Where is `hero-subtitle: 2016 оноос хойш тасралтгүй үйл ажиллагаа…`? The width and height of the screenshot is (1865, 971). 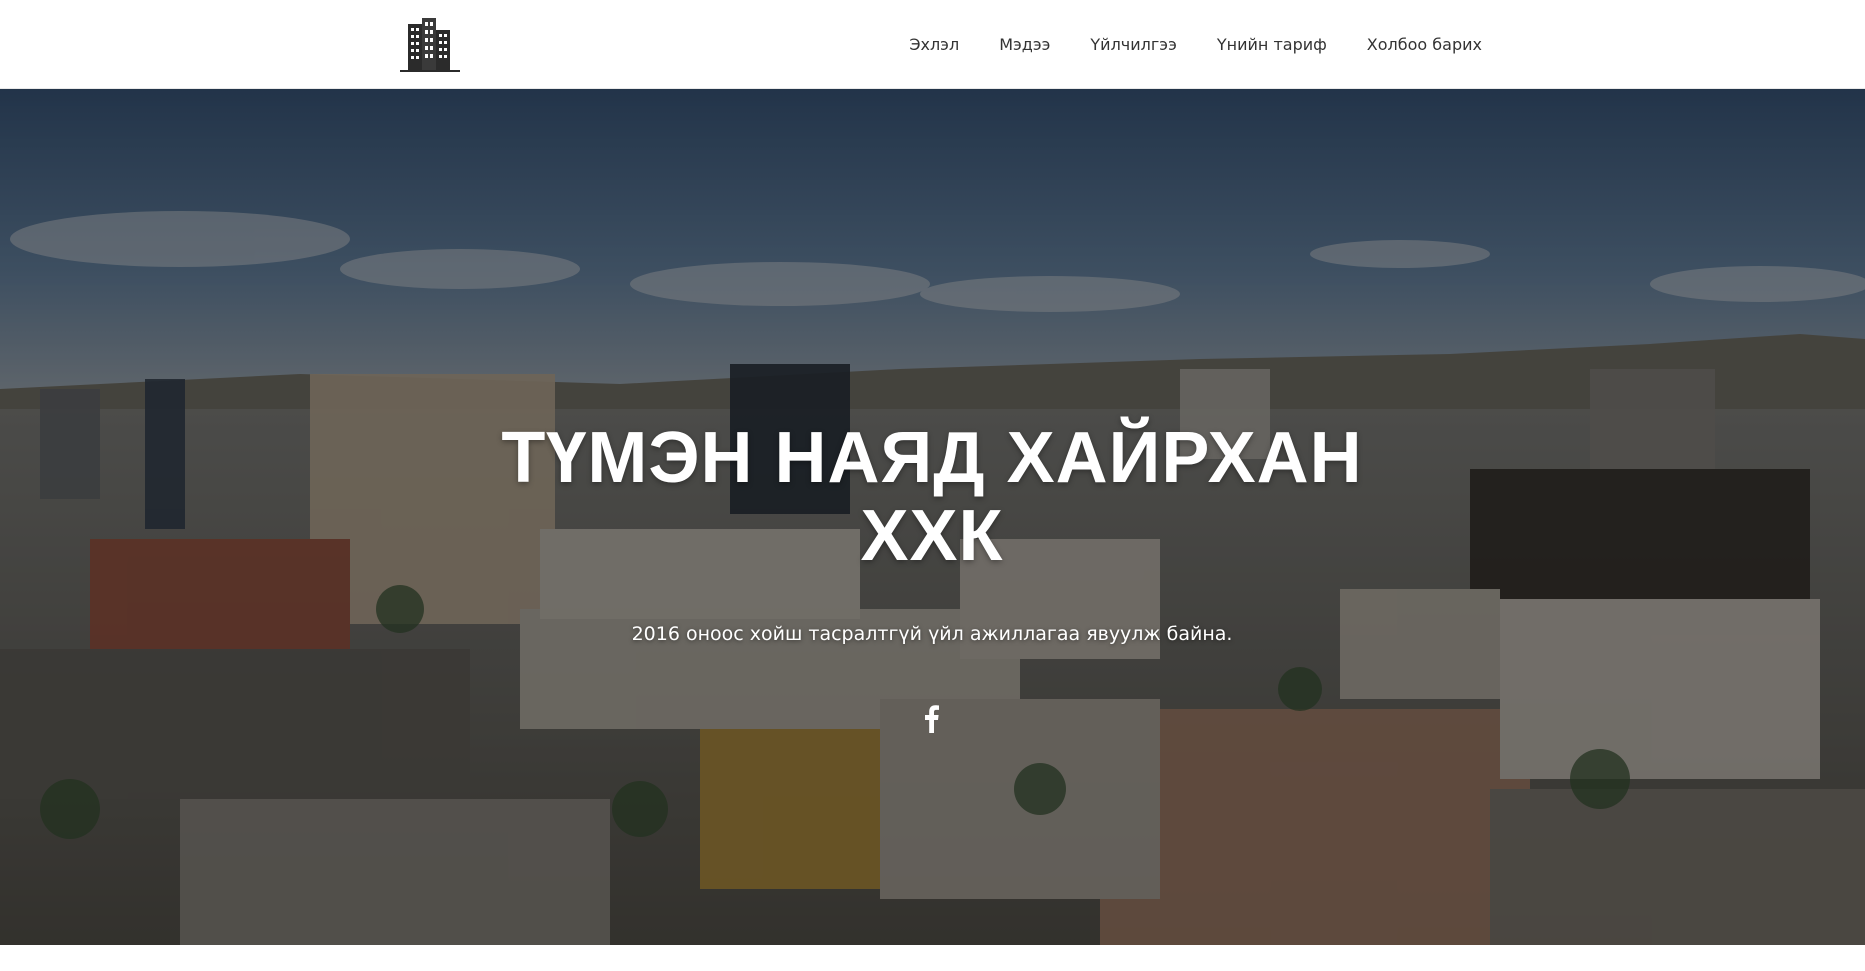
hero-subtitle: 2016 оноос хойш тасралтгүй үйл ажиллагаа… is located at coordinates (932, 634).